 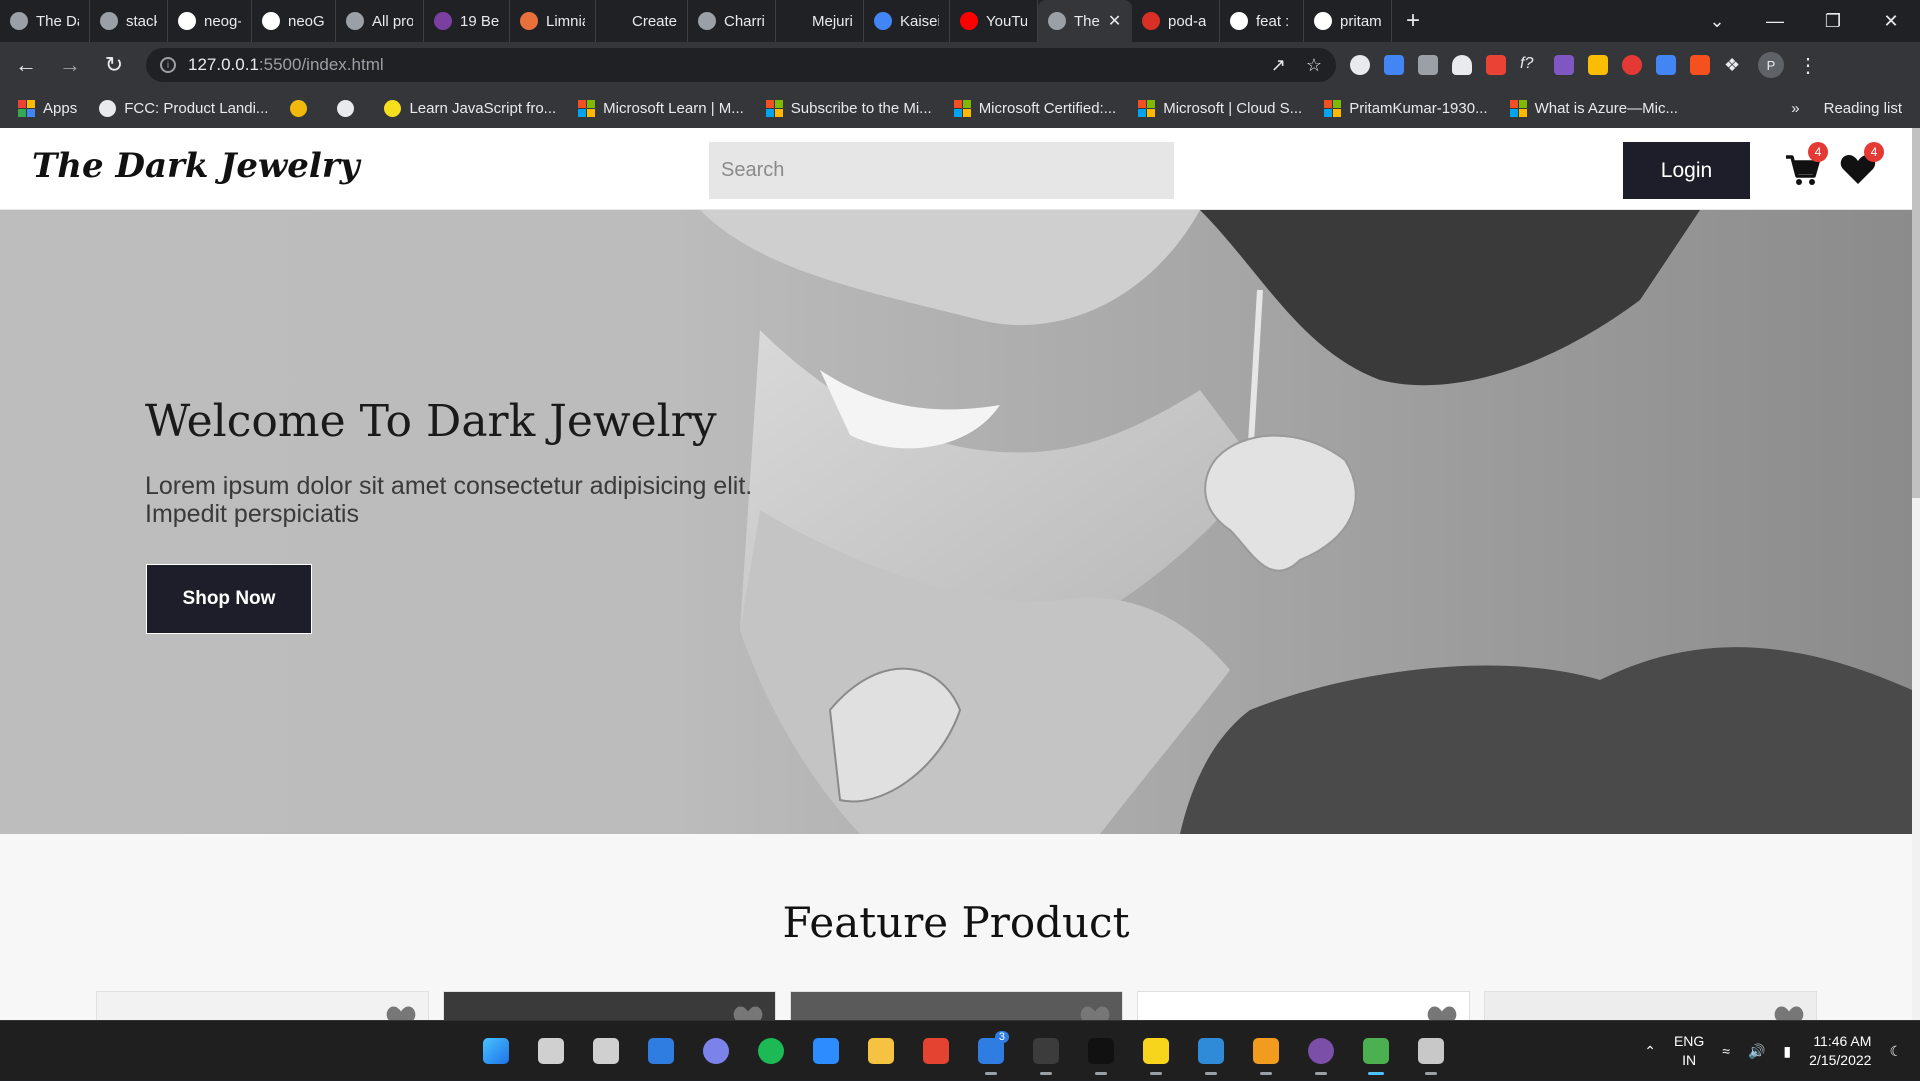 I want to click on scrollbar-thumb, so click(x=1916, y=313).